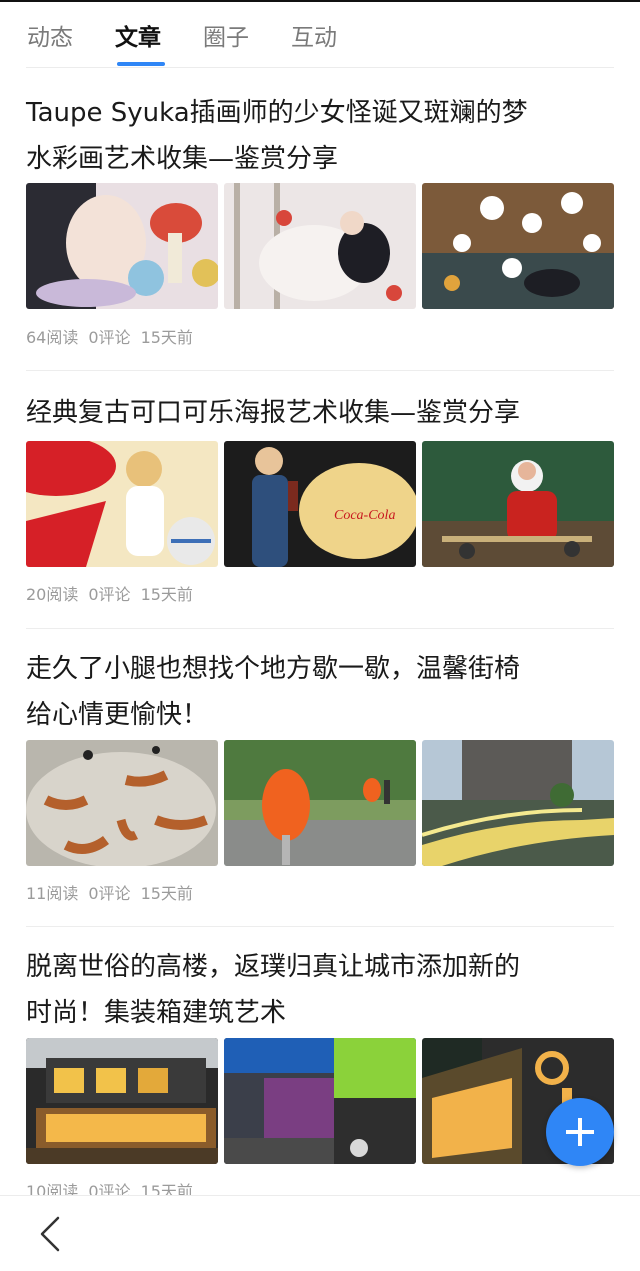  I want to click on read-count: 20阅读, so click(52, 594).